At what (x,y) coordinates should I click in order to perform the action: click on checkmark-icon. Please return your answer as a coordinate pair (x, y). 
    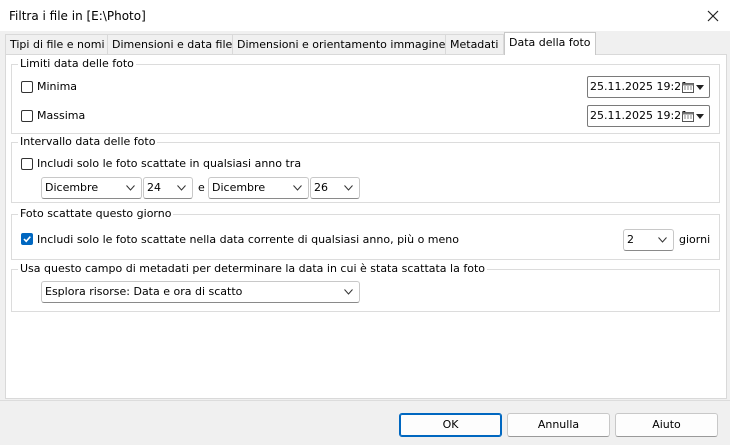
    Looking at the image, I should click on (27, 239).